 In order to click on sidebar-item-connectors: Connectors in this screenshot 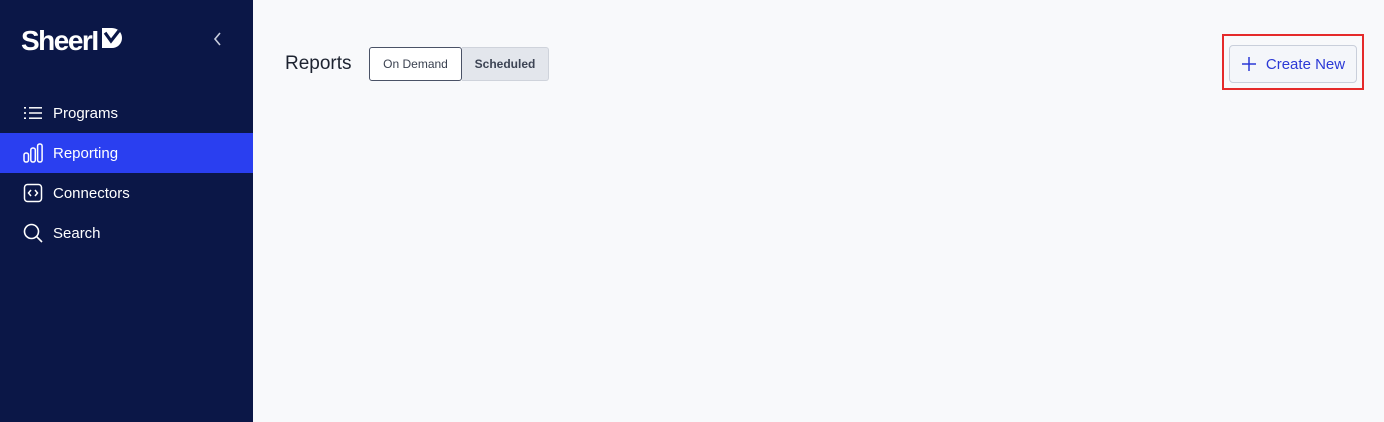, I will do `click(126, 193)`.